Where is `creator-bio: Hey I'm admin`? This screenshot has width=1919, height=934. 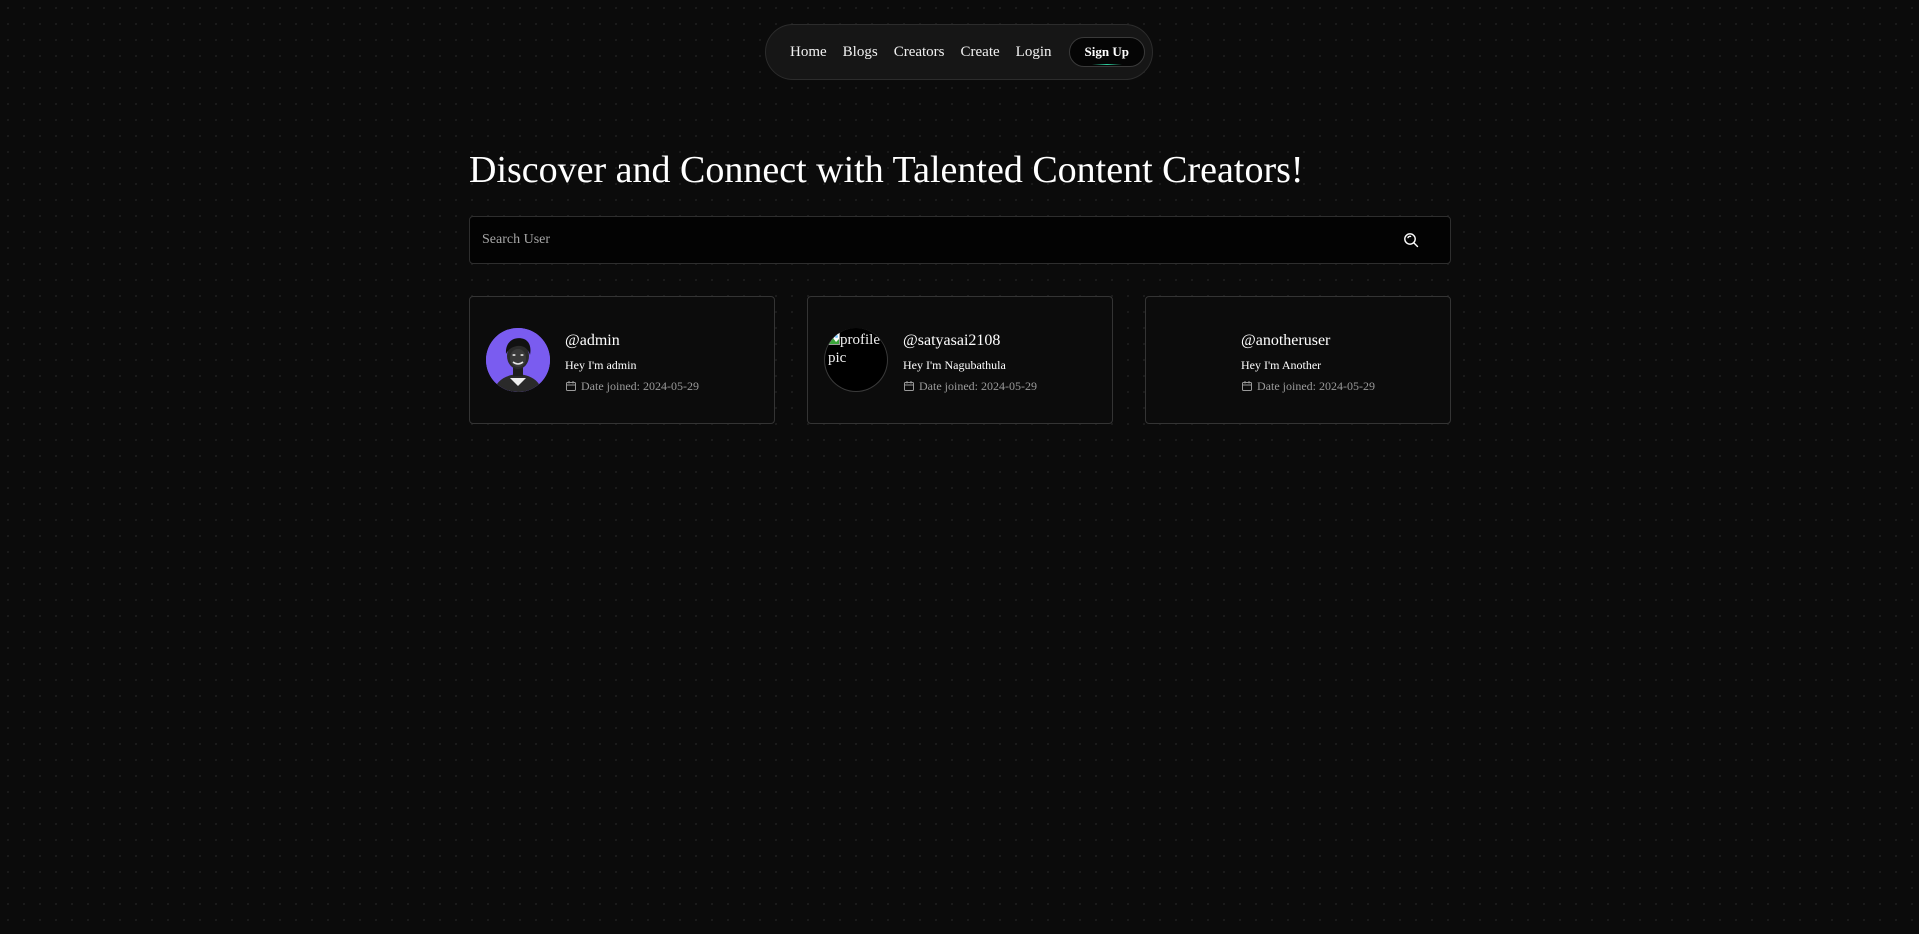 creator-bio: Hey I'm admin is located at coordinates (601, 365).